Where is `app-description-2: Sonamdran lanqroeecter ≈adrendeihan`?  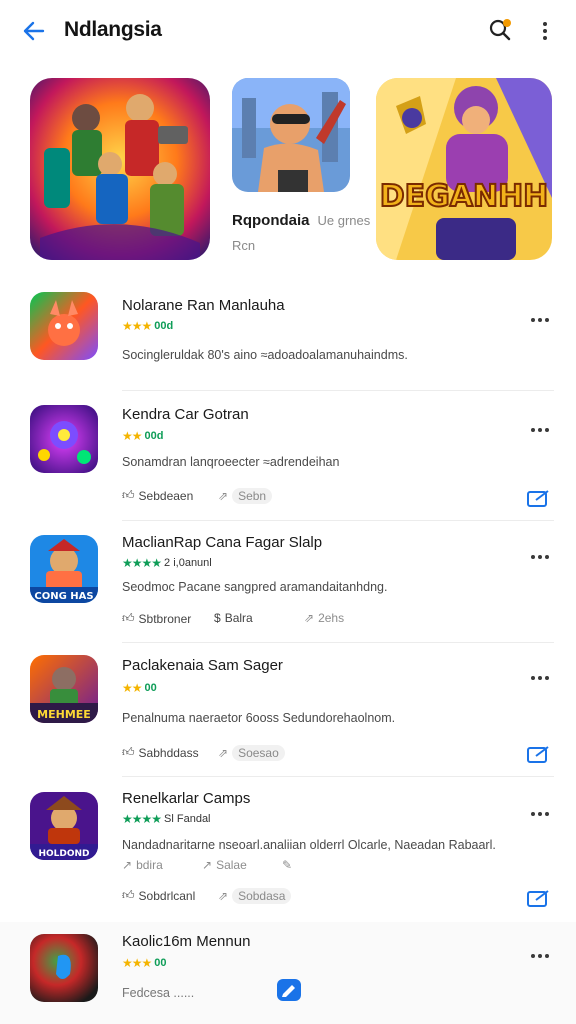
app-description-2: Sonamdran lanqroeecter ≈adrendeihan is located at coordinates (231, 462).